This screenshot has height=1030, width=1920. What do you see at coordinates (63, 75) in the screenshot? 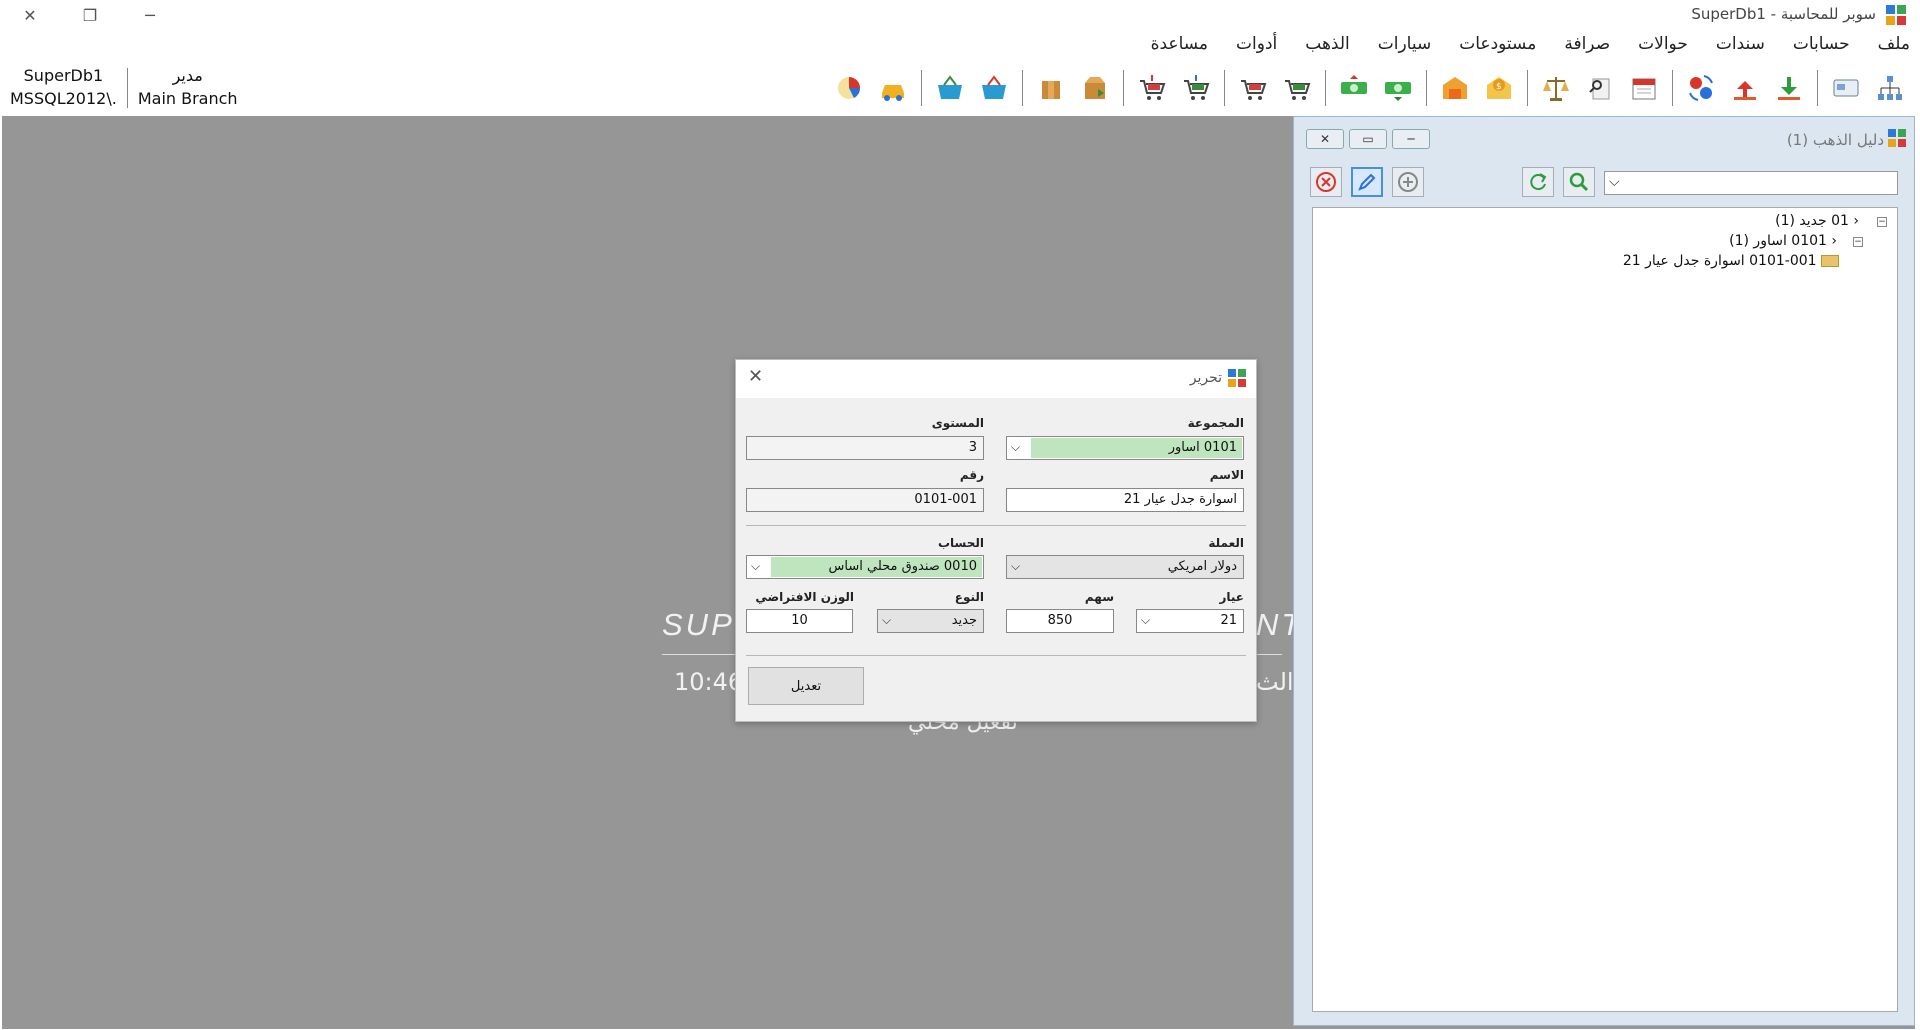
I see `db-name: SuperDb1` at bounding box center [63, 75].